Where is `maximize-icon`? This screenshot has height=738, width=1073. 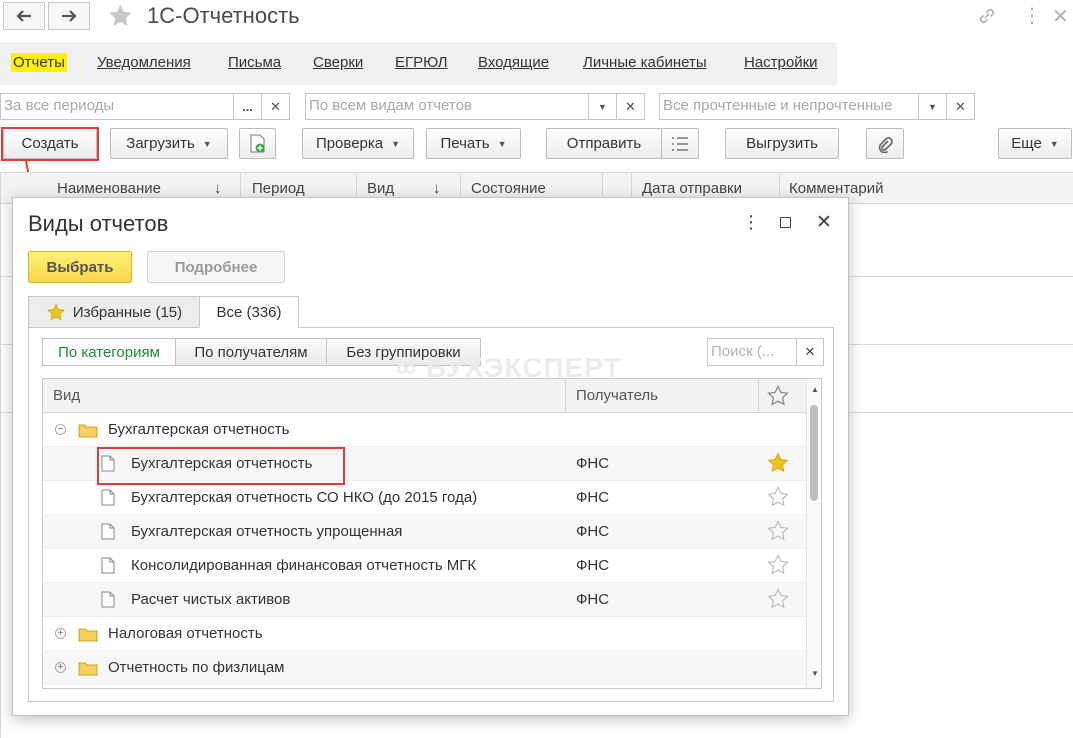
maximize-icon is located at coordinates (785, 222).